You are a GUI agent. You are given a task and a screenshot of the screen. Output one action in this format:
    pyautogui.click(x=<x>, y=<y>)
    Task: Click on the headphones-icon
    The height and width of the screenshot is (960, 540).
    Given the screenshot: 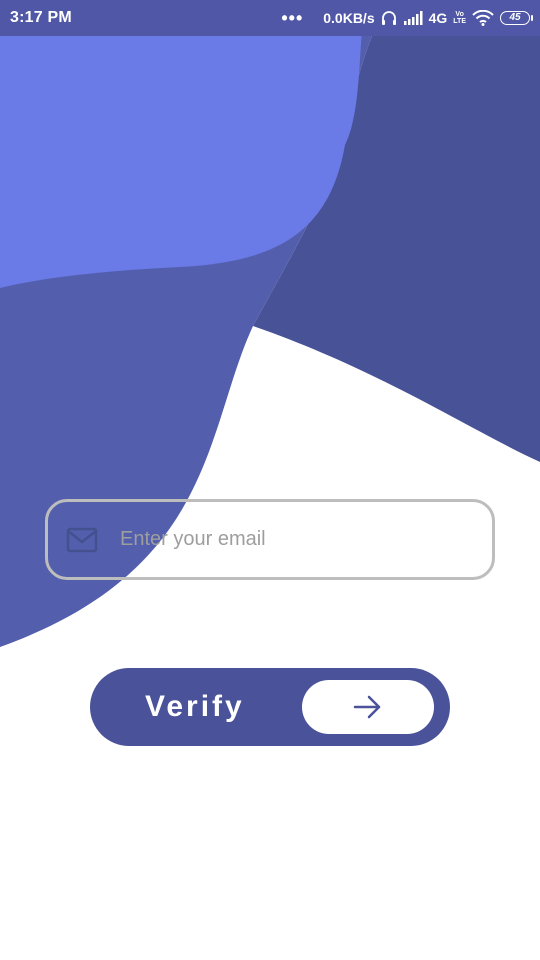 What is the action you would take?
    pyautogui.click(x=388, y=18)
    